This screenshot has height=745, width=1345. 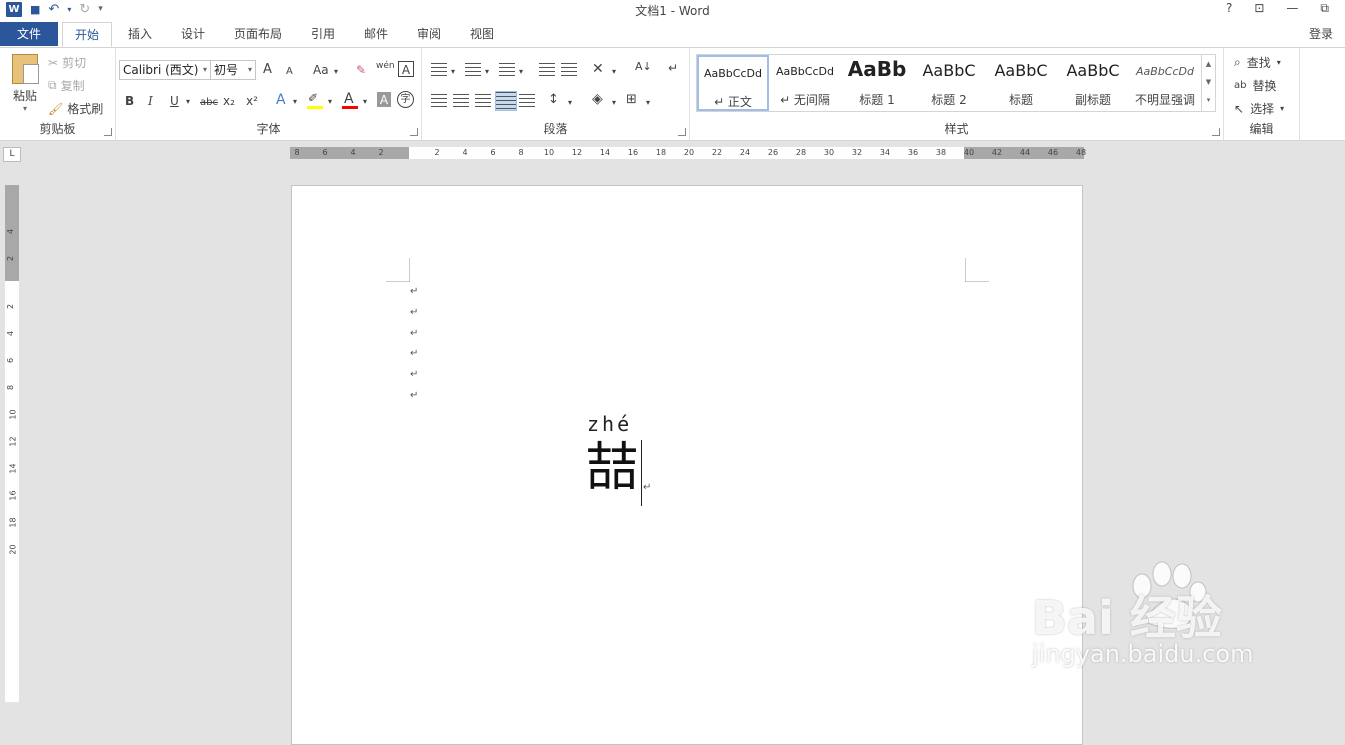 What do you see at coordinates (461, 101) in the screenshot?
I see `align-center-icon` at bounding box center [461, 101].